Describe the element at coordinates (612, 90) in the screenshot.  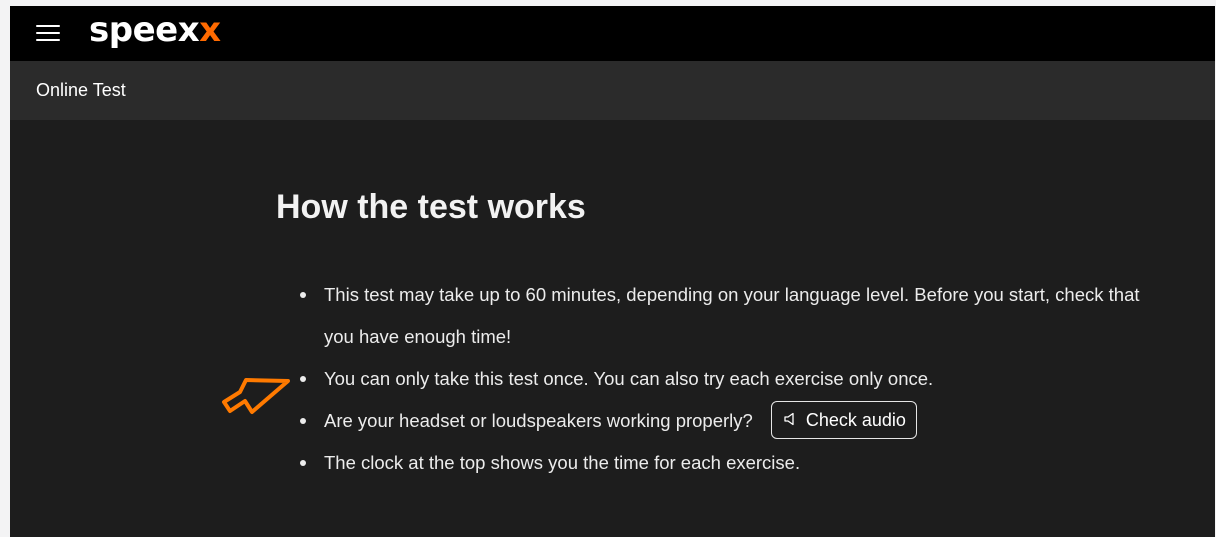
I see `sub-header: Online Test` at that location.